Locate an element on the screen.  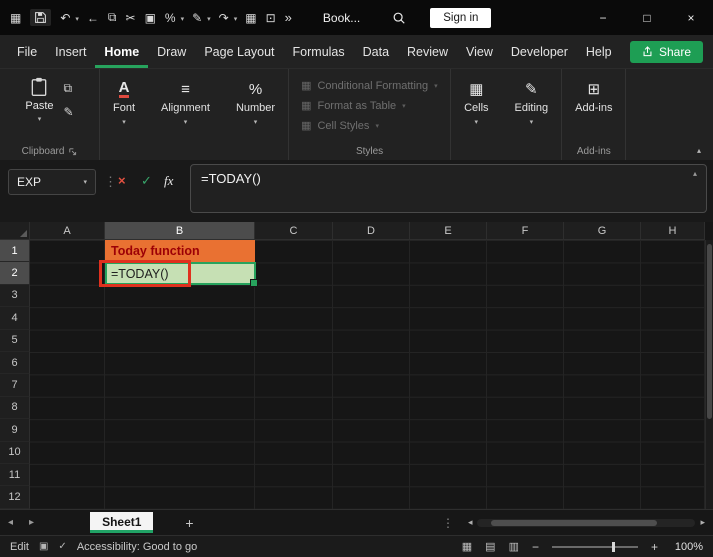
insert-function-button: fx is located at coordinates (168, 181).